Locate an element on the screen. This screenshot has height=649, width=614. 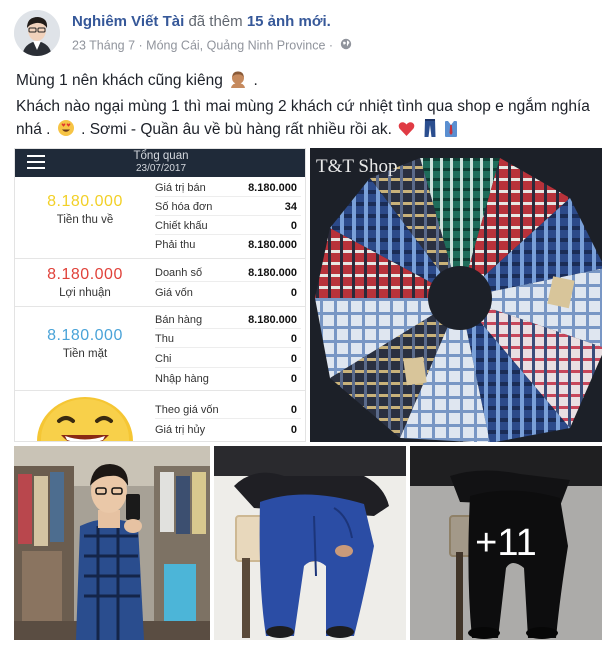
stat-label: Giá trị hủy is located at coordinates (180, 430).